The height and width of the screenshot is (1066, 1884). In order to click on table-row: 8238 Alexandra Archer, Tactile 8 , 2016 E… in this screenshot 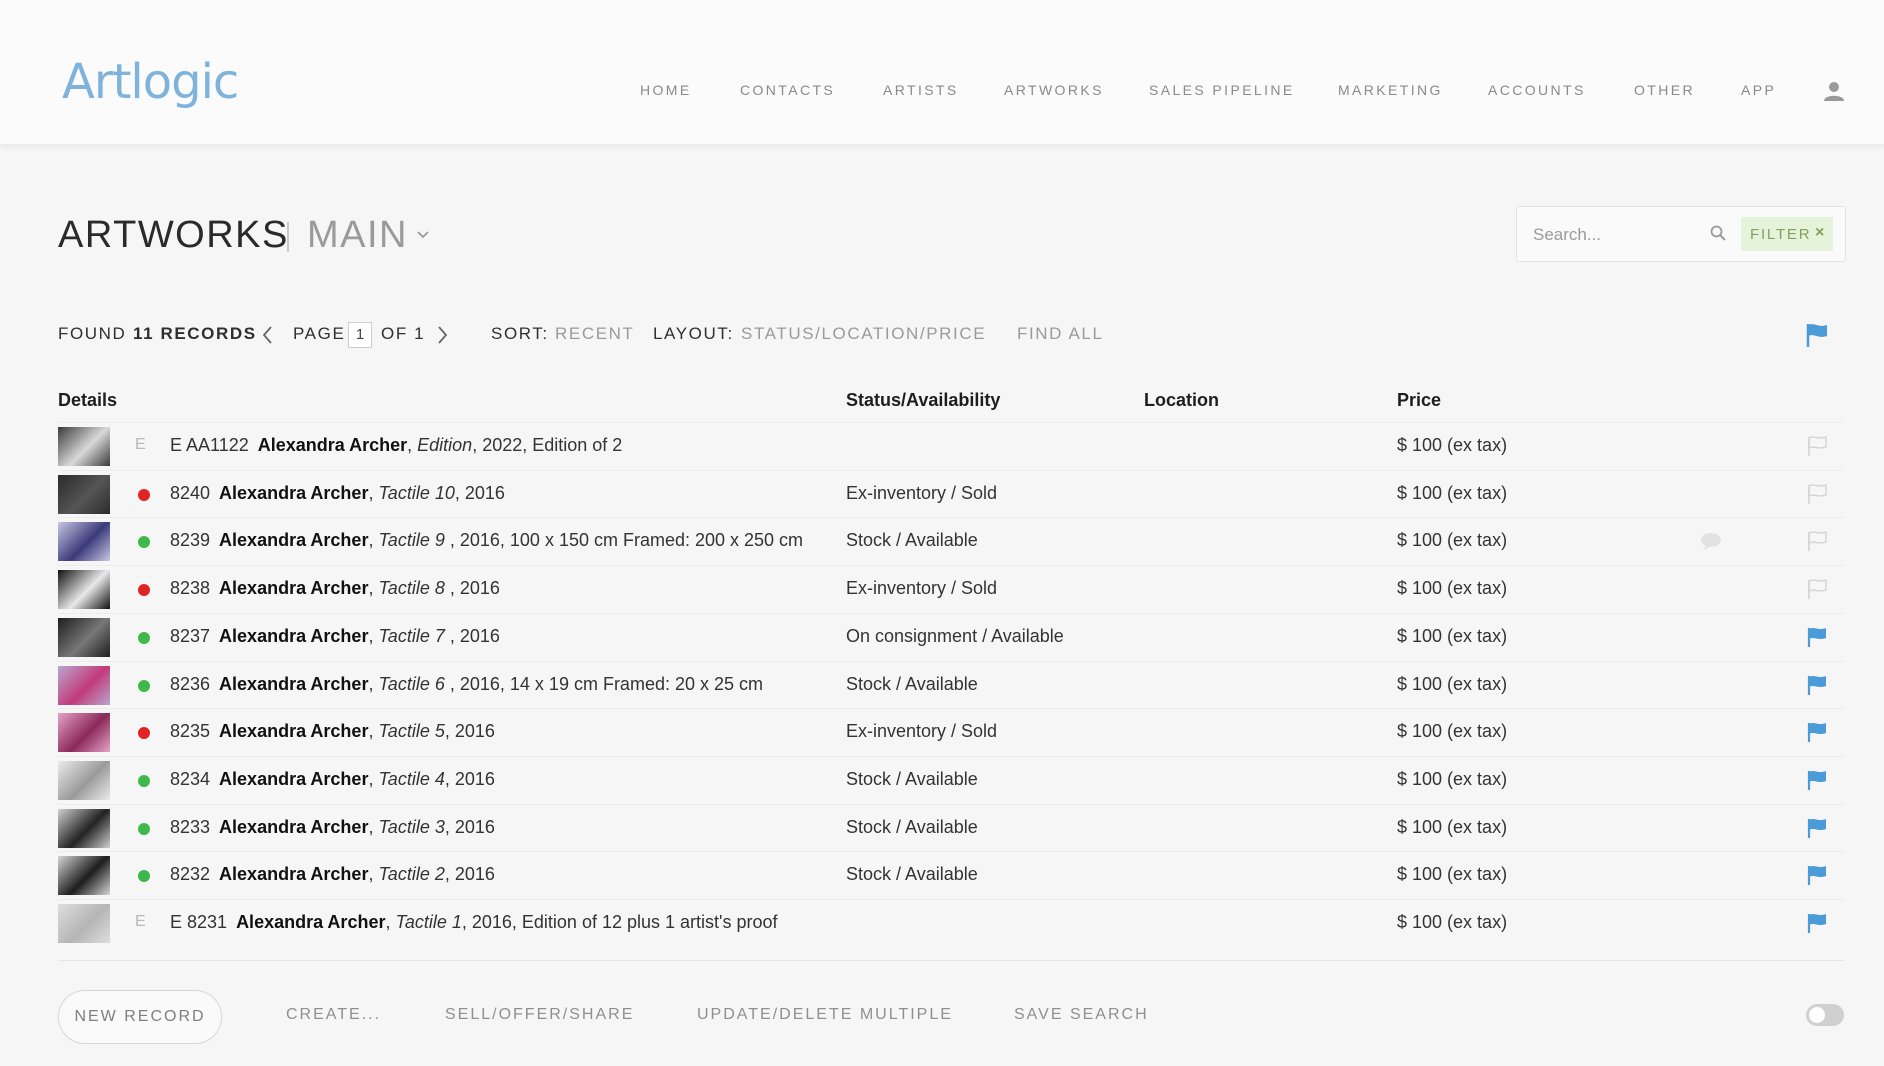, I will do `click(951, 589)`.